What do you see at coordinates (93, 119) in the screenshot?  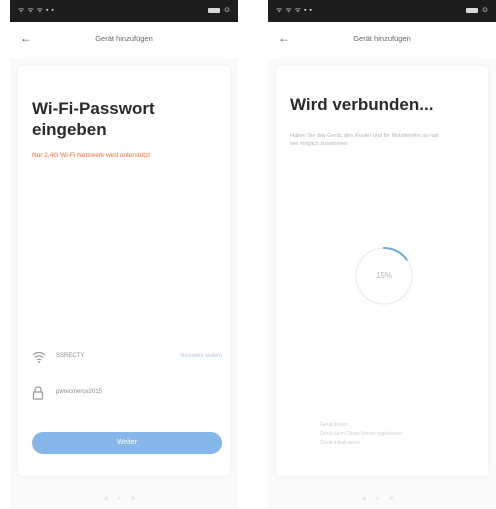 I see `page-heading: Wi-Fi-Passwort eingeben` at bounding box center [93, 119].